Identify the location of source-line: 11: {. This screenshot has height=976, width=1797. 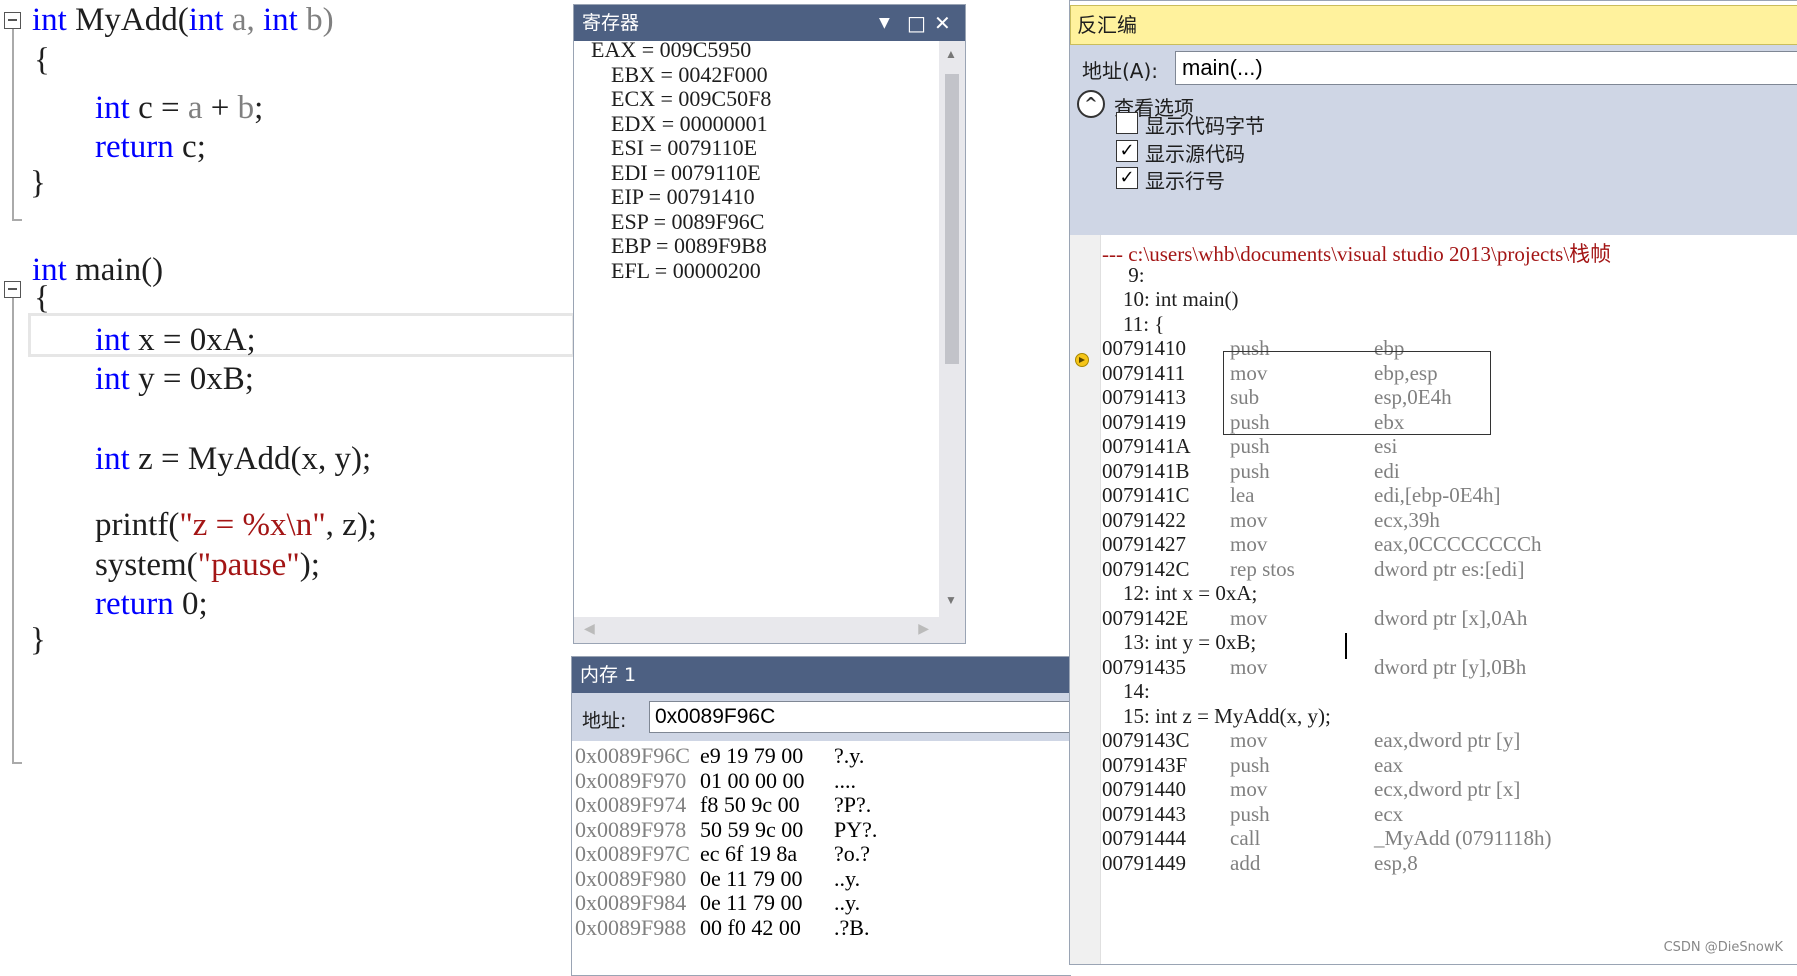
(1133, 324).